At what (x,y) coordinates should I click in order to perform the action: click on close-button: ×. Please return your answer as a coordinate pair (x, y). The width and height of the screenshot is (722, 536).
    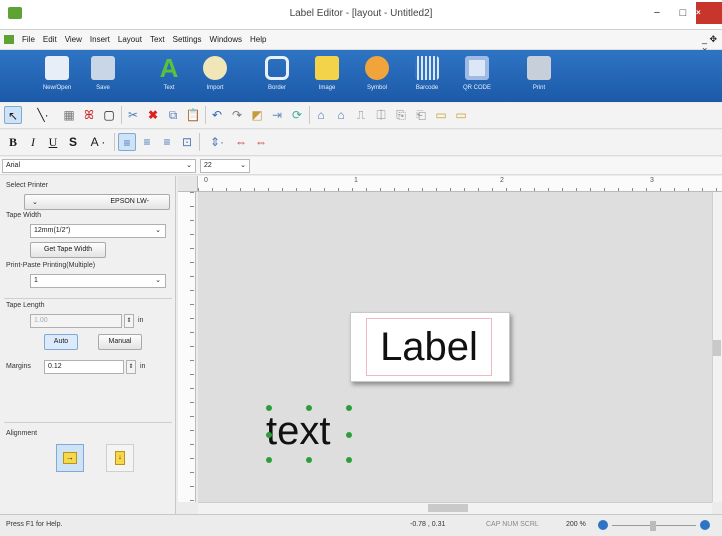
    Looking at the image, I should click on (709, 13).